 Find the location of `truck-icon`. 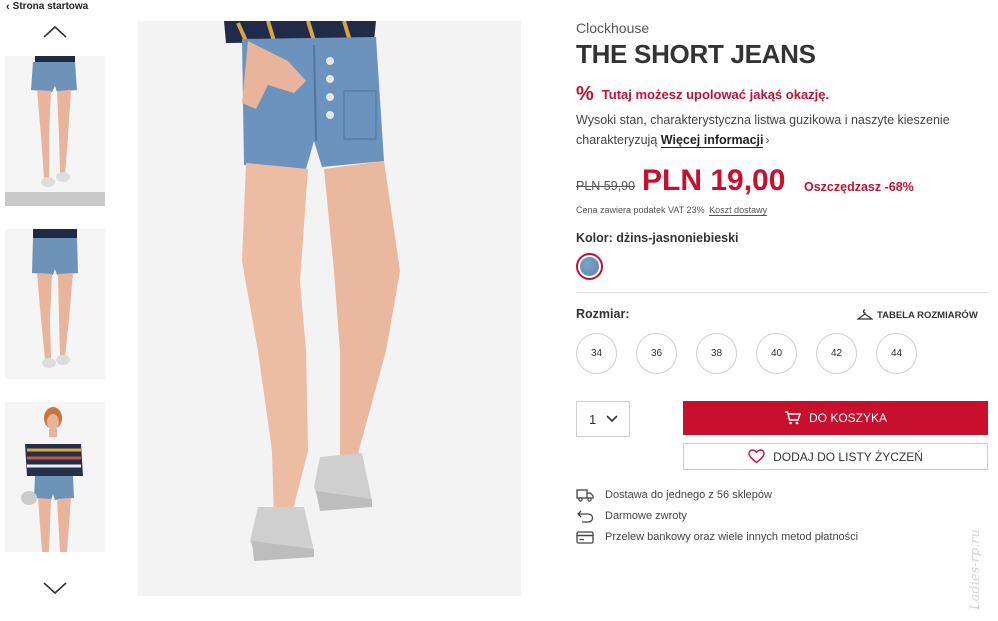

truck-icon is located at coordinates (585, 495).